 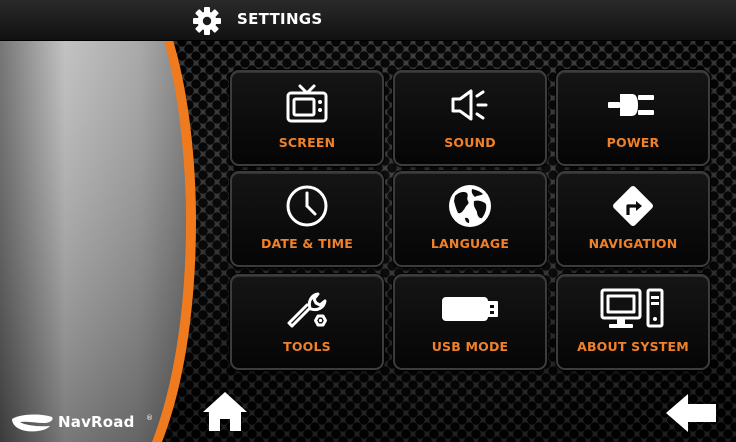 I want to click on page-title: SETTINGS, so click(x=280, y=19).